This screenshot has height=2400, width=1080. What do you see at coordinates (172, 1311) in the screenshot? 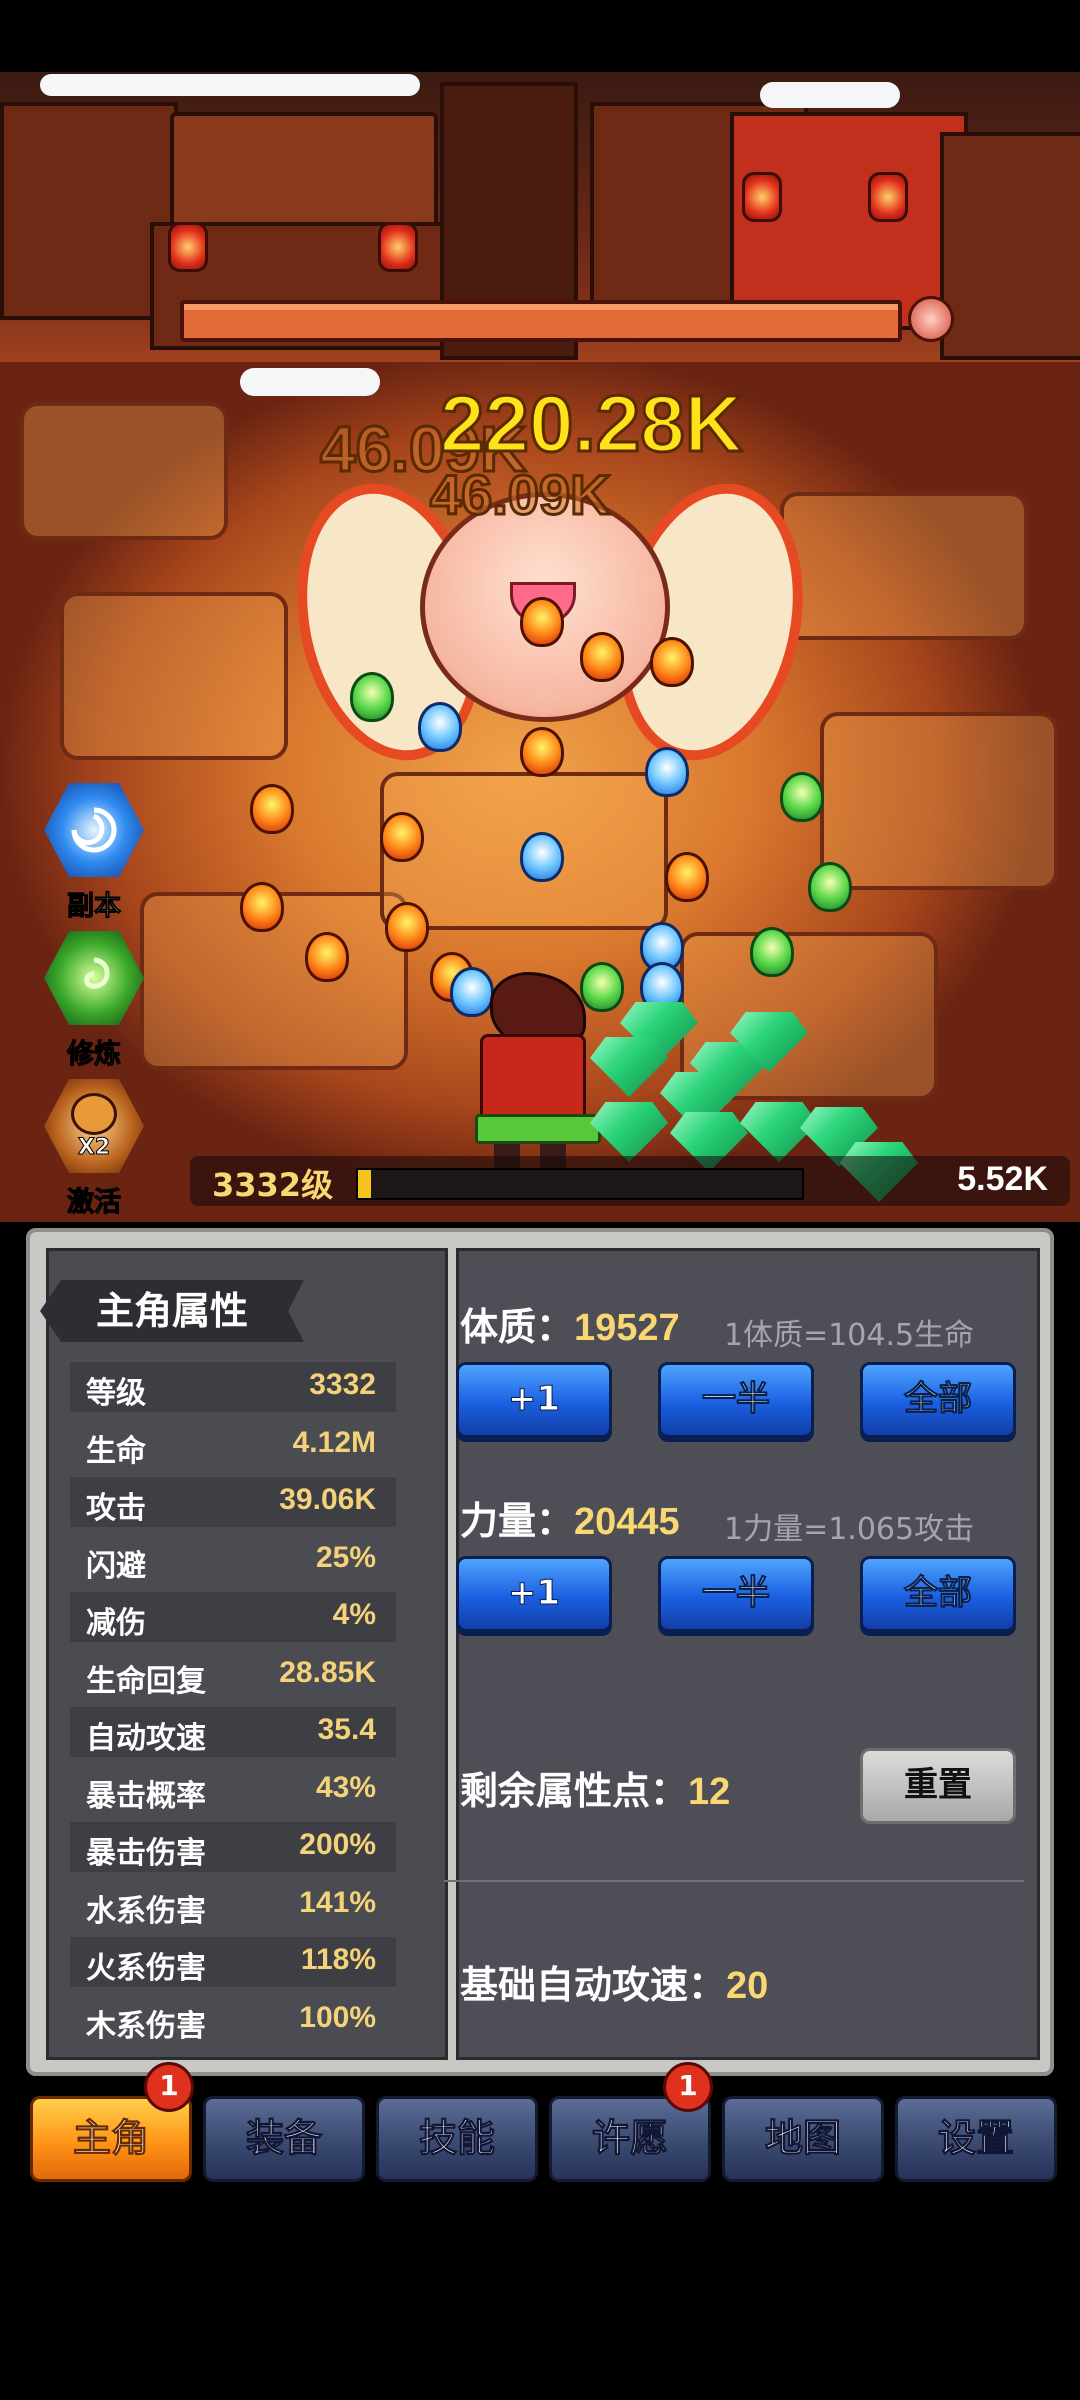
I see `stats-title: 主角属性` at bounding box center [172, 1311].